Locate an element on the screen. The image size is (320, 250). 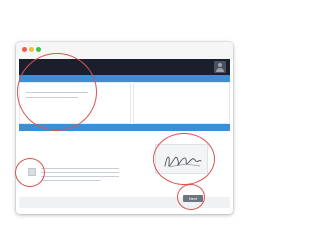
user-icon-body is located at coordinates (220, 70).